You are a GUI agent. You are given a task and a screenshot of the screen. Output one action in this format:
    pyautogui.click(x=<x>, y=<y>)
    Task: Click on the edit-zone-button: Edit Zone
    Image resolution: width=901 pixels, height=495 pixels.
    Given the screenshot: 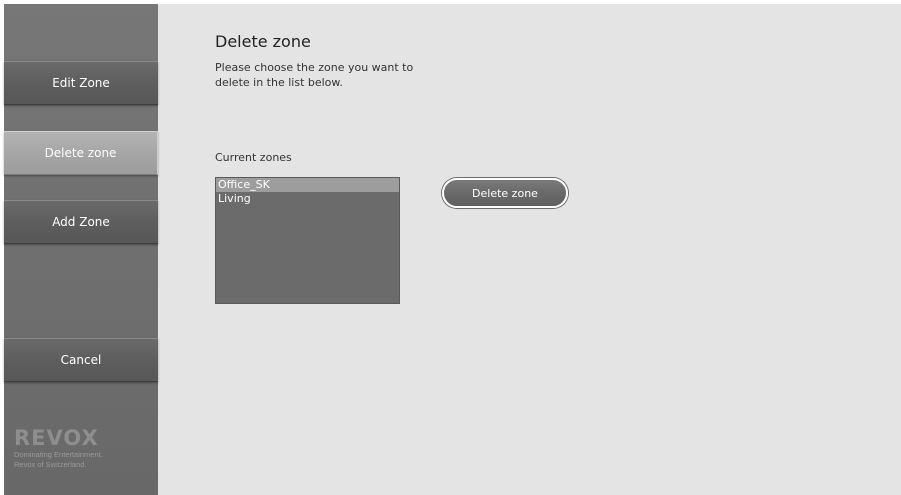 What is the action you would take?
    pyautogui.click(x=81, y=83)
    